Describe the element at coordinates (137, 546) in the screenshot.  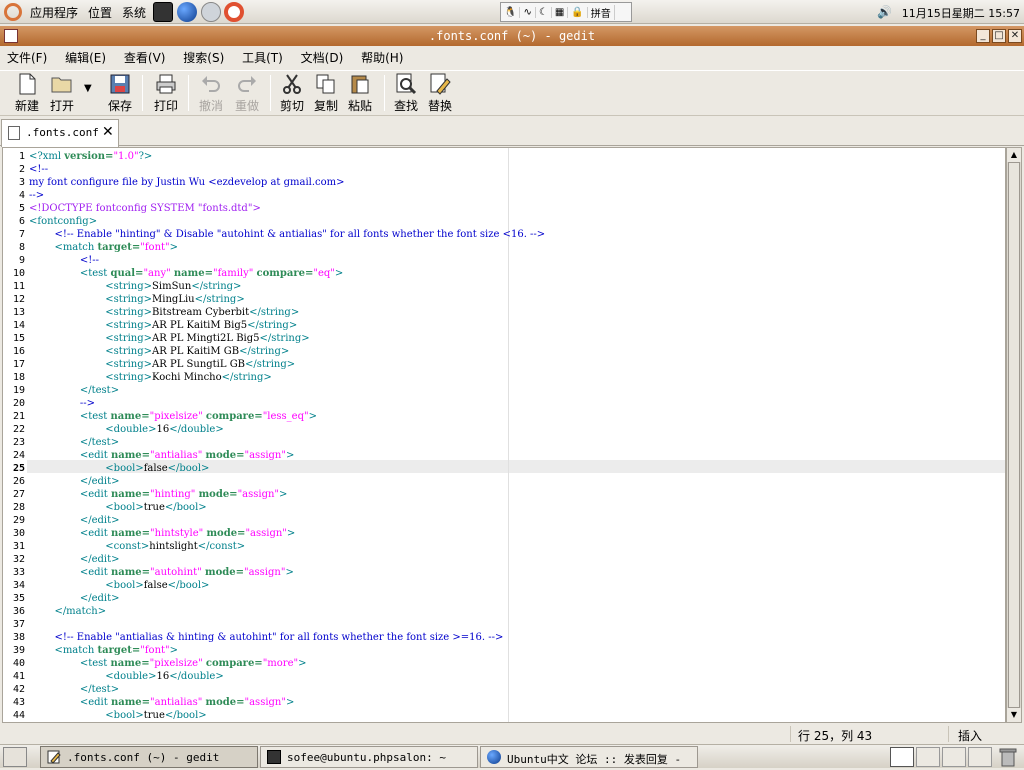
I see `code-line: <const>hintslight</const>` at that location.